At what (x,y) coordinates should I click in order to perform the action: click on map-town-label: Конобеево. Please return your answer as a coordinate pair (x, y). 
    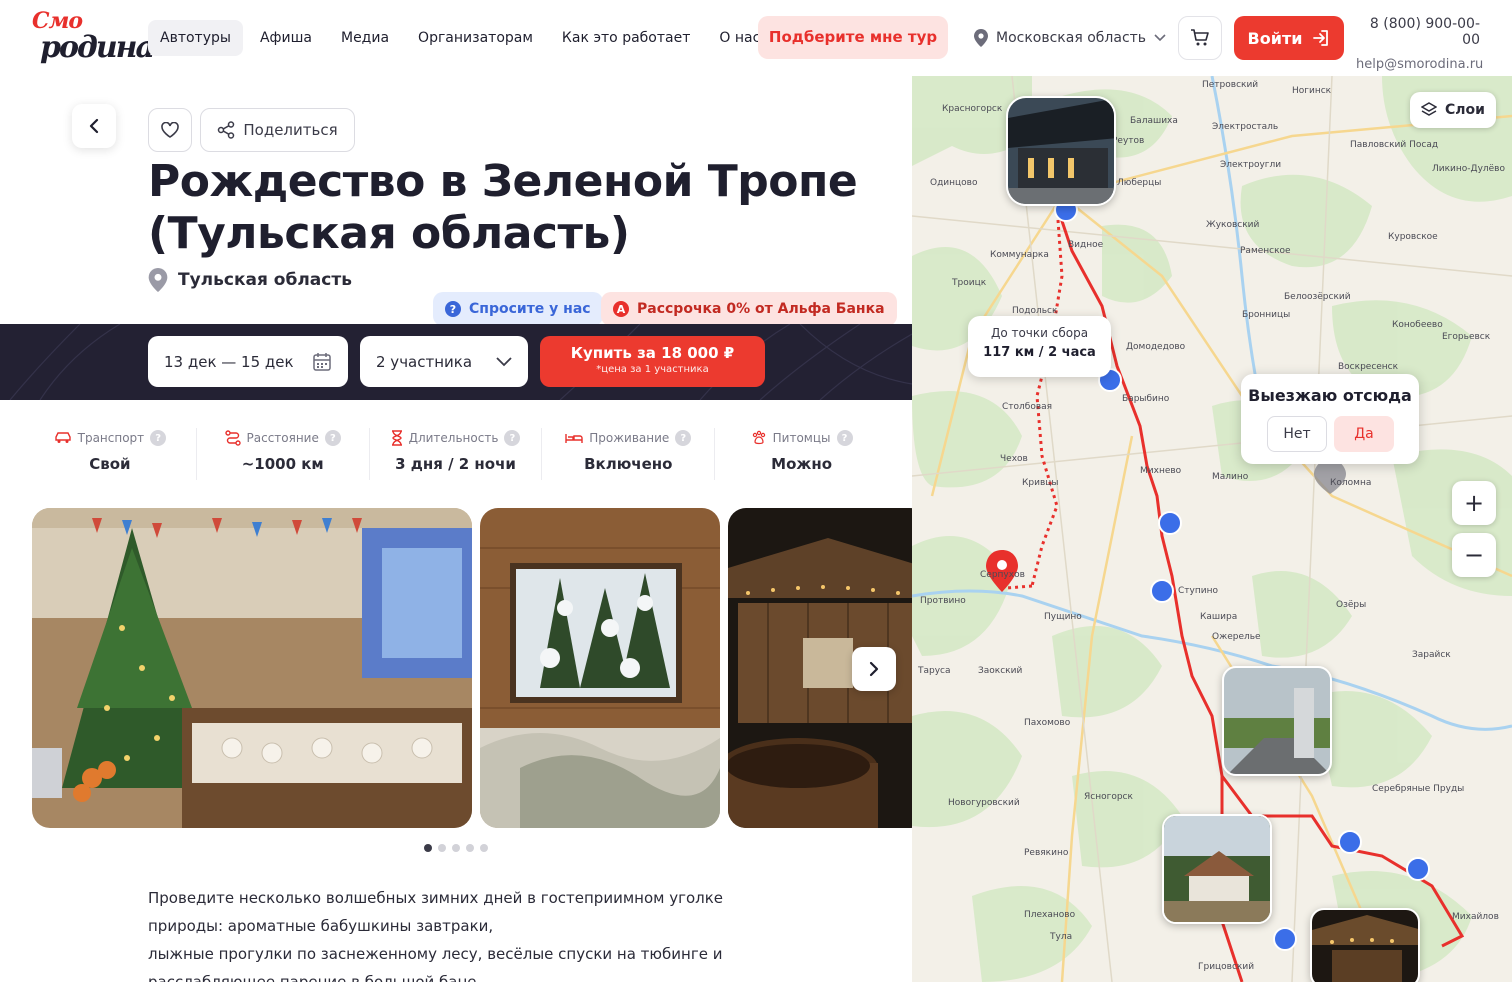
    Looking at the image, I should click on (1417, 325).